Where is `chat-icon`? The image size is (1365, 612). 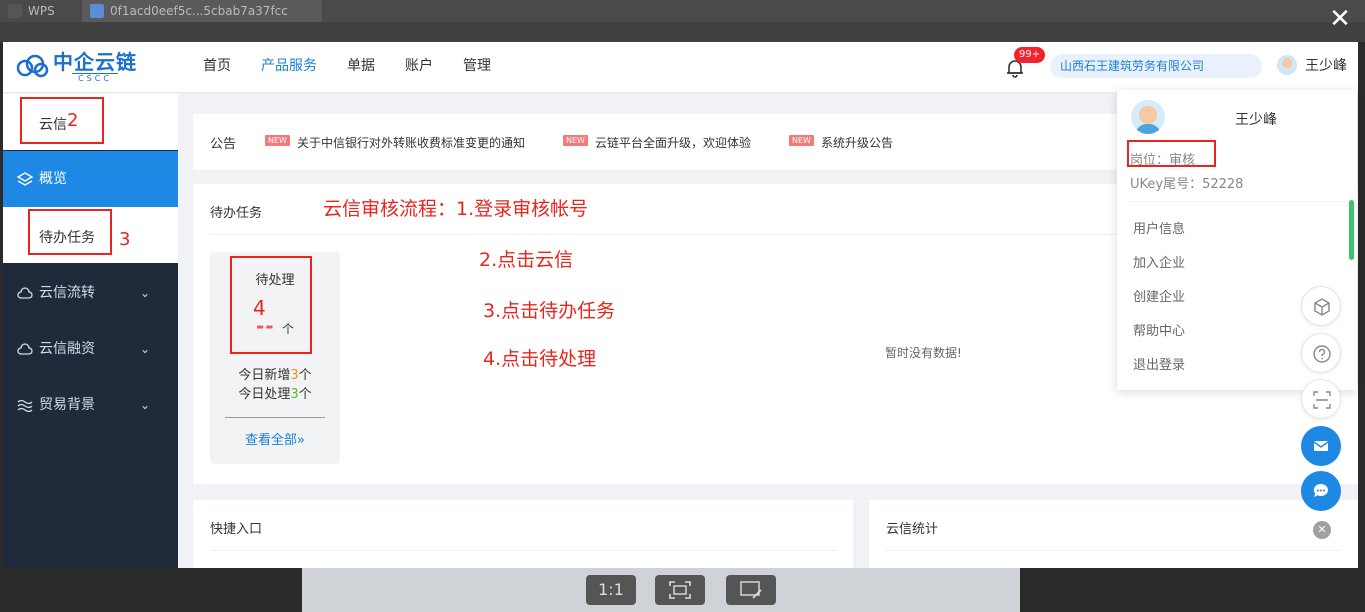 chat-icon is located at coordinates (1320, 490).